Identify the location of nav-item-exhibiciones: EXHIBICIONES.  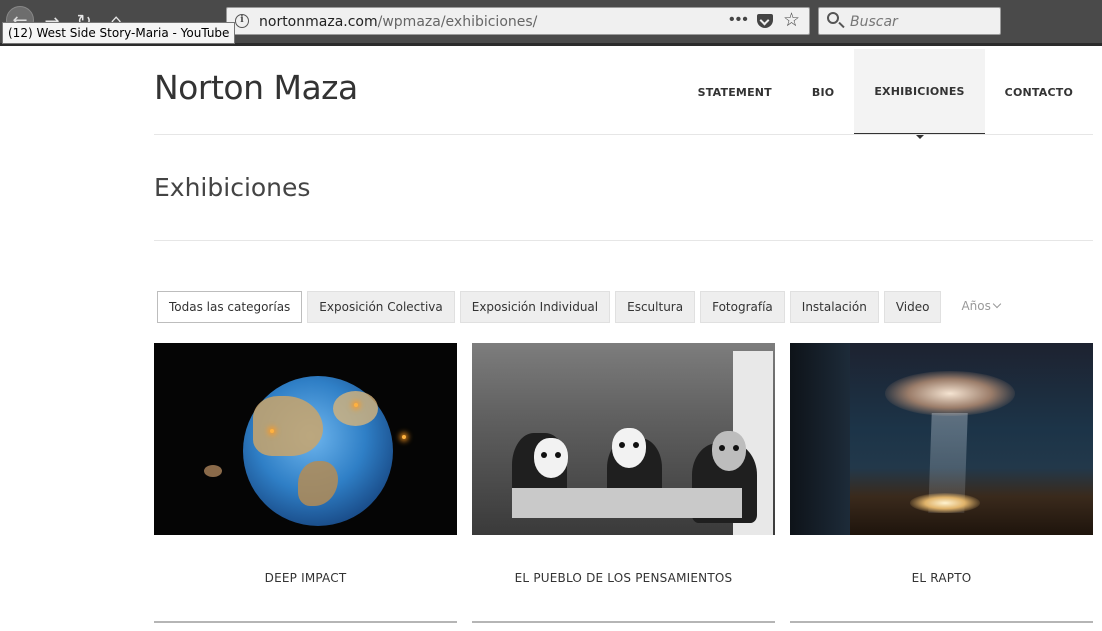
(919, 94).